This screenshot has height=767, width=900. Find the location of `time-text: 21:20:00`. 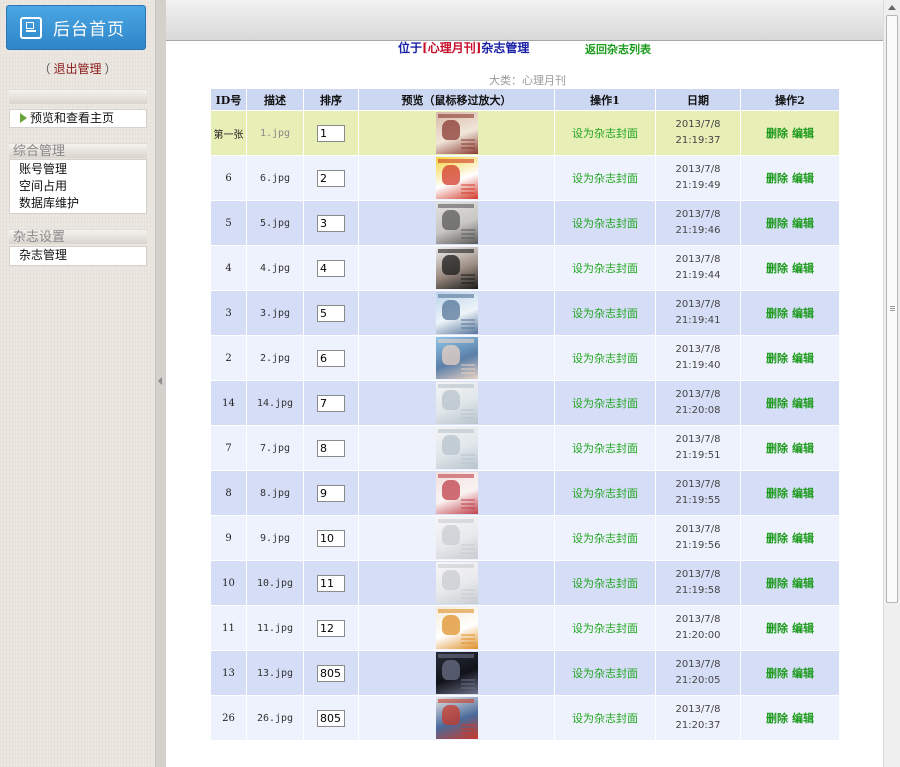

time-text: 21:20:00 is located at coordinates (698, 635).